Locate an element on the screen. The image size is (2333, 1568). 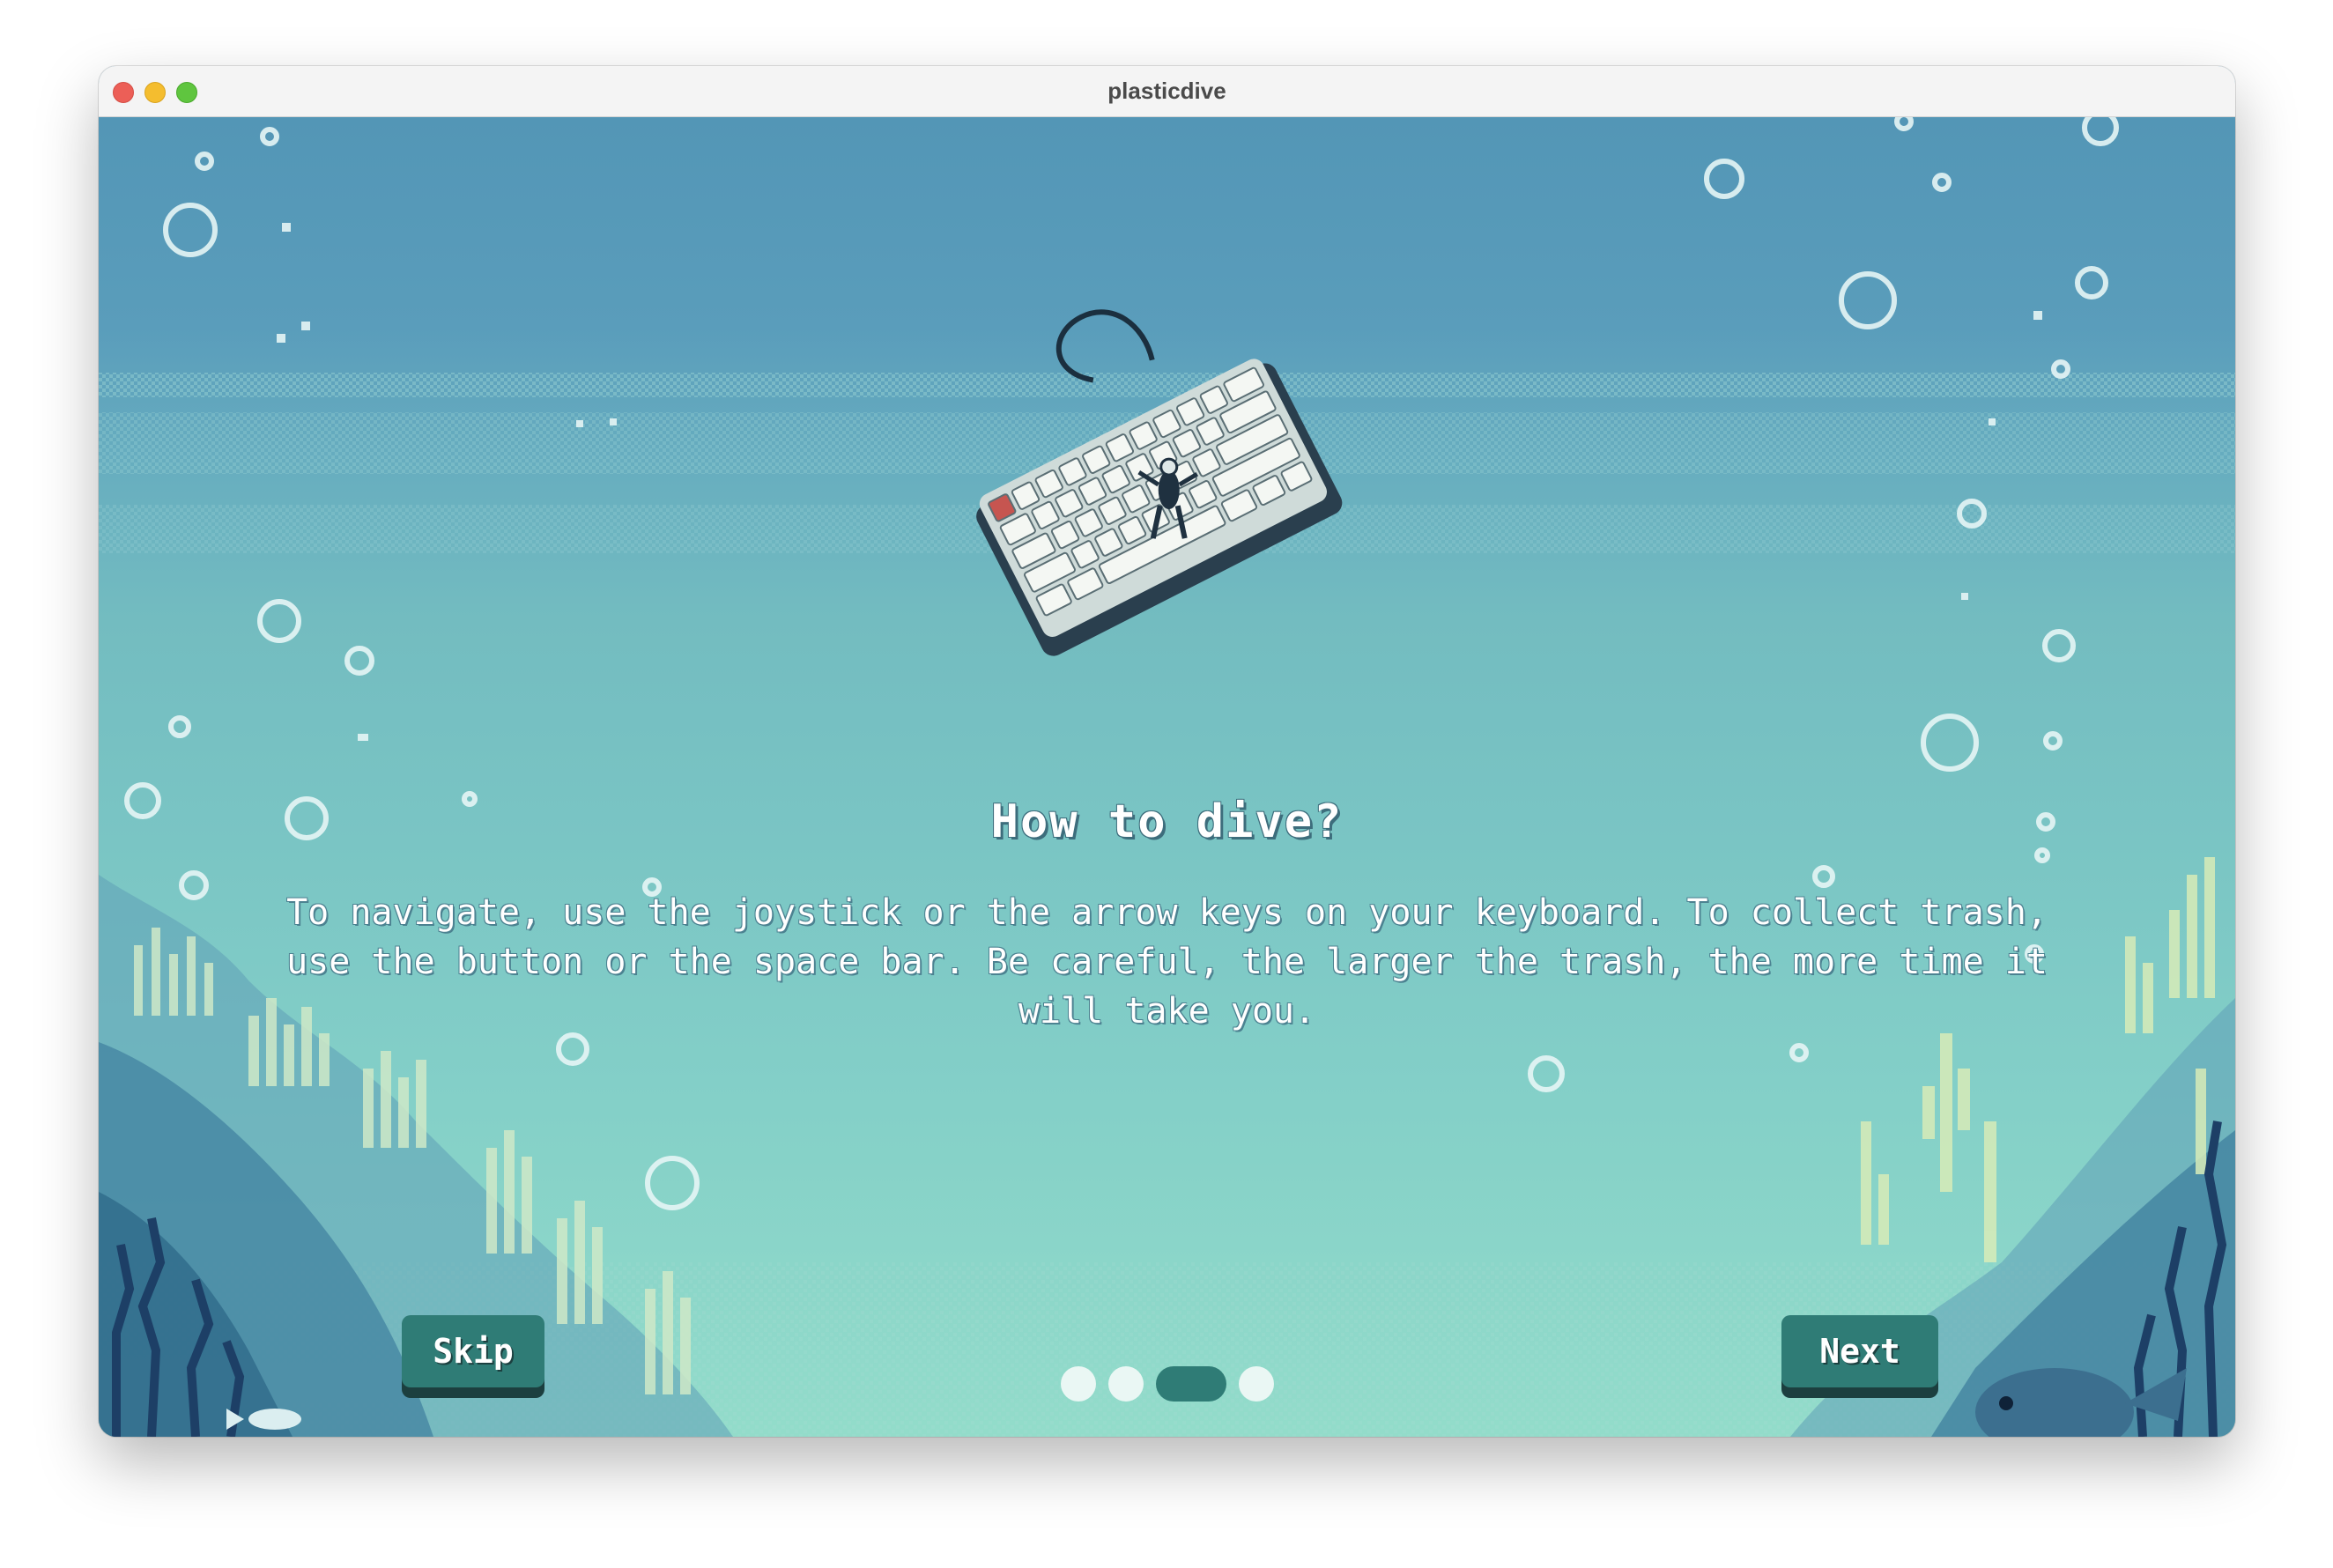
onboarding-heading: How to dive? is located at coordinates (1167, 821).